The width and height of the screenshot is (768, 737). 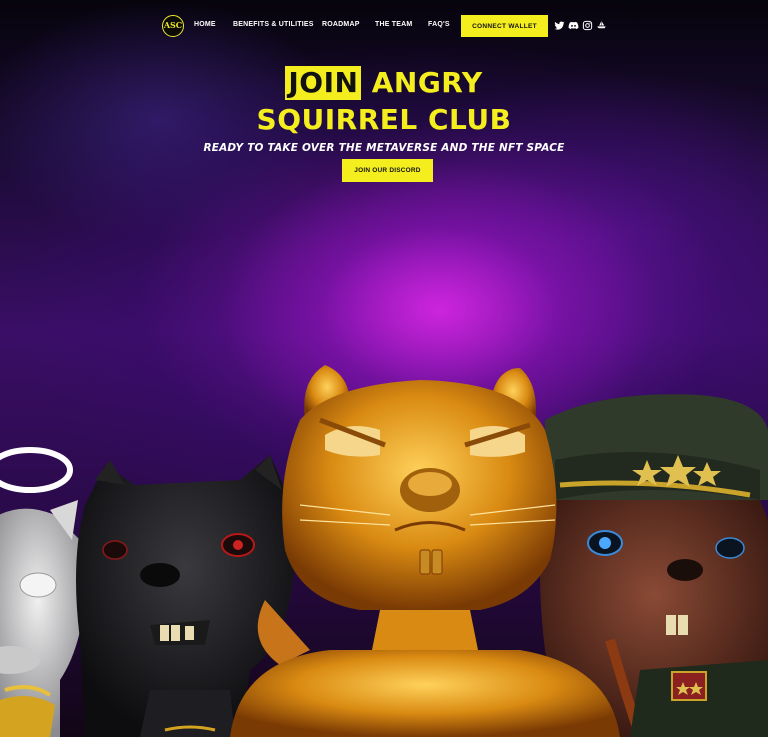 I want to click on nav-link-faqs: FAQ'S, so click(x=439, y=24).